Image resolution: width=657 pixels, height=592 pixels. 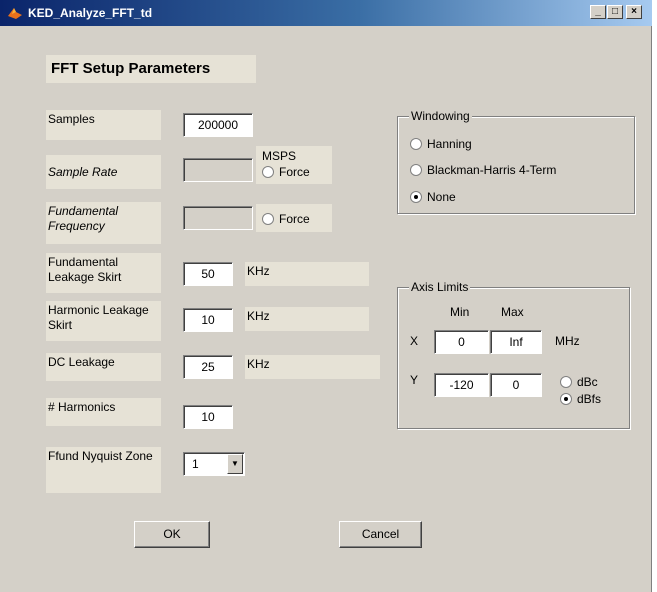 What do you see at coordinates (598, 12) in the screenshot?
I see `minimize-button: _` at bounding box center [598, 12].